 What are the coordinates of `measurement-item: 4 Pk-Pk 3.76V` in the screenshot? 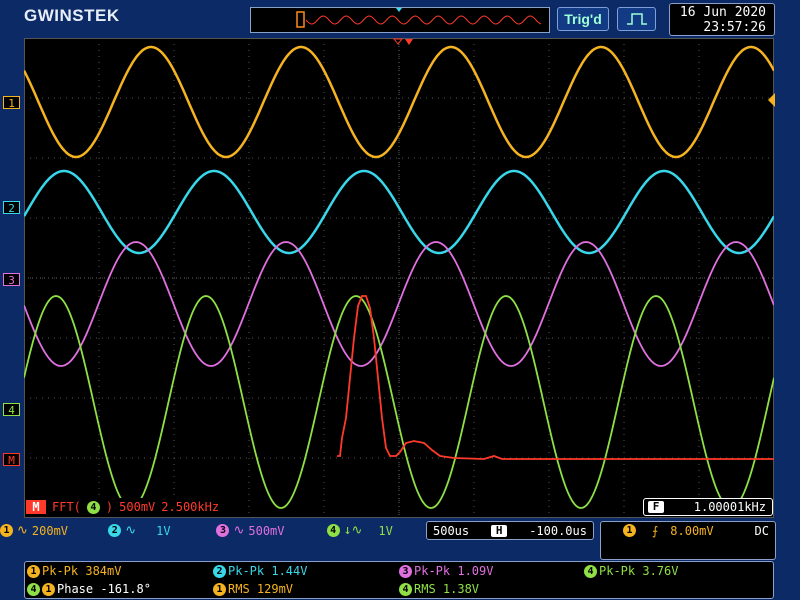 It's located at (631, 571).